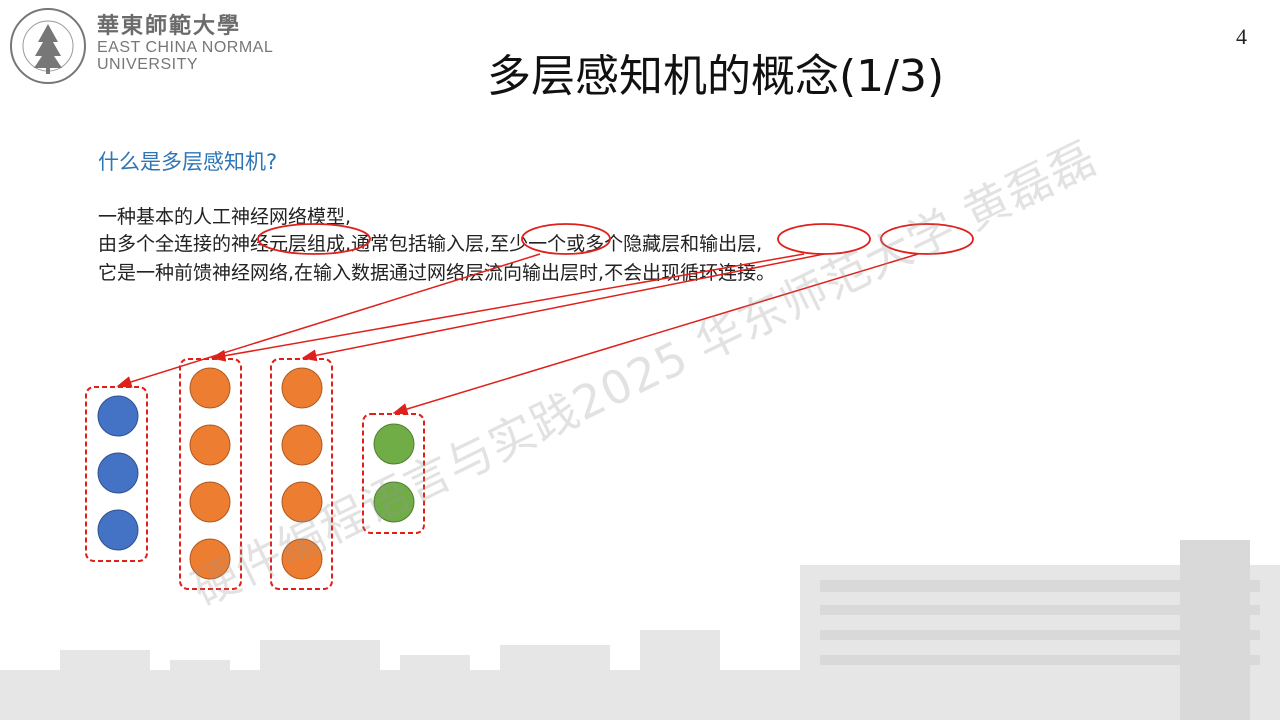 This screenshot has width=1280, height=720. What do you see at coordinates (314, 239) in the screenshot?
I see `highlight-neuron-layer` at bounding box center [314, 239].